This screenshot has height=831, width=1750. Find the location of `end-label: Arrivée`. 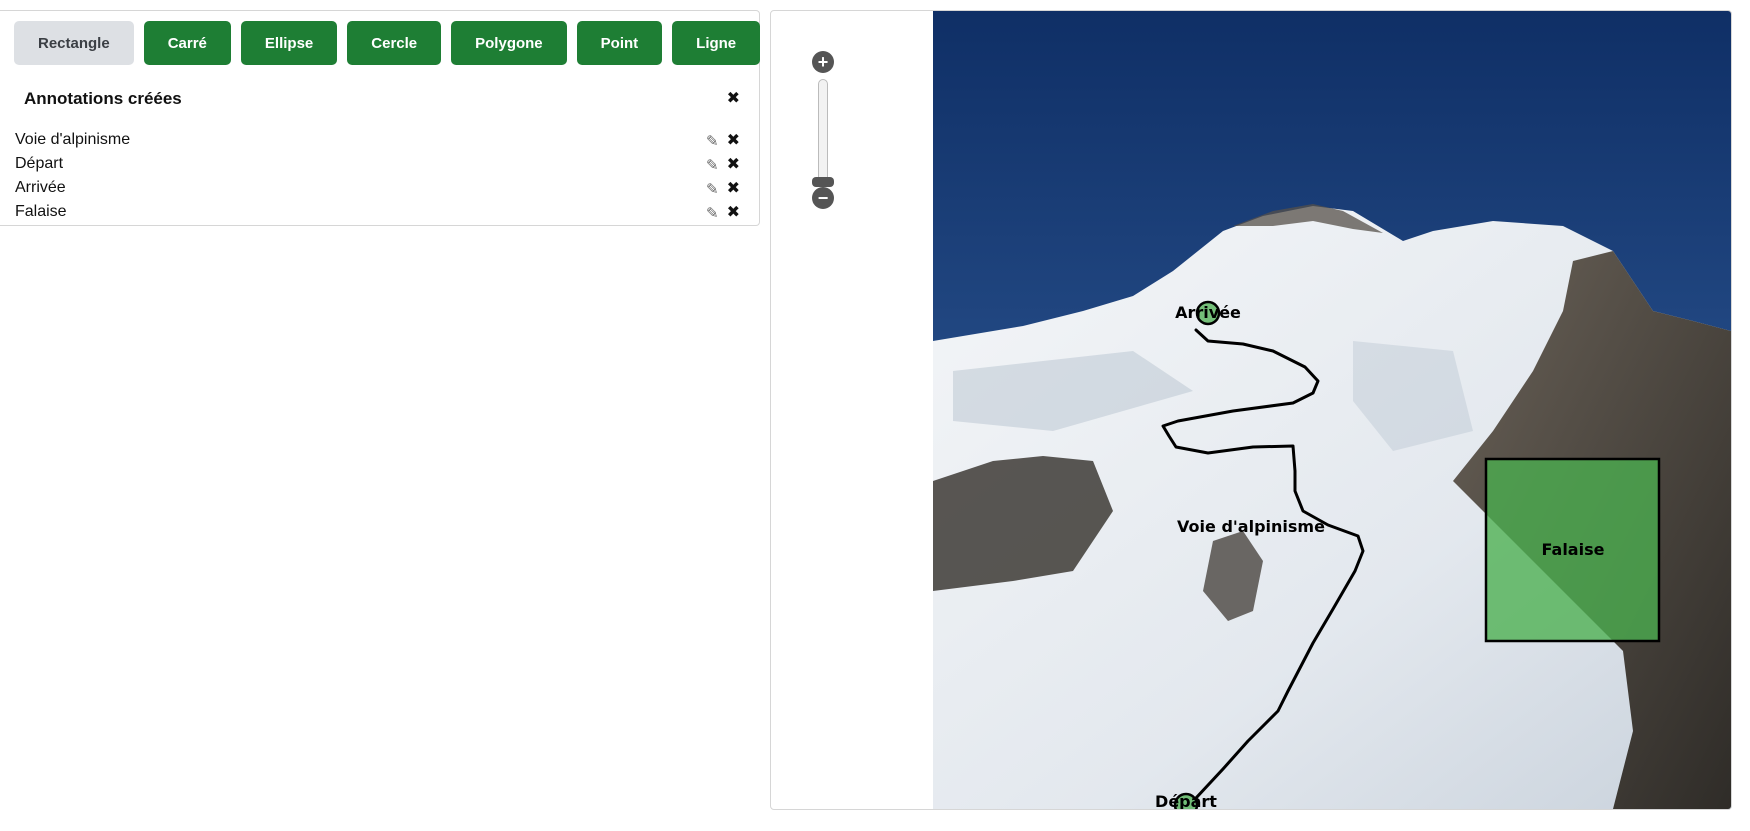

end-label: Arrivée is located at coordinates (1208, 312).